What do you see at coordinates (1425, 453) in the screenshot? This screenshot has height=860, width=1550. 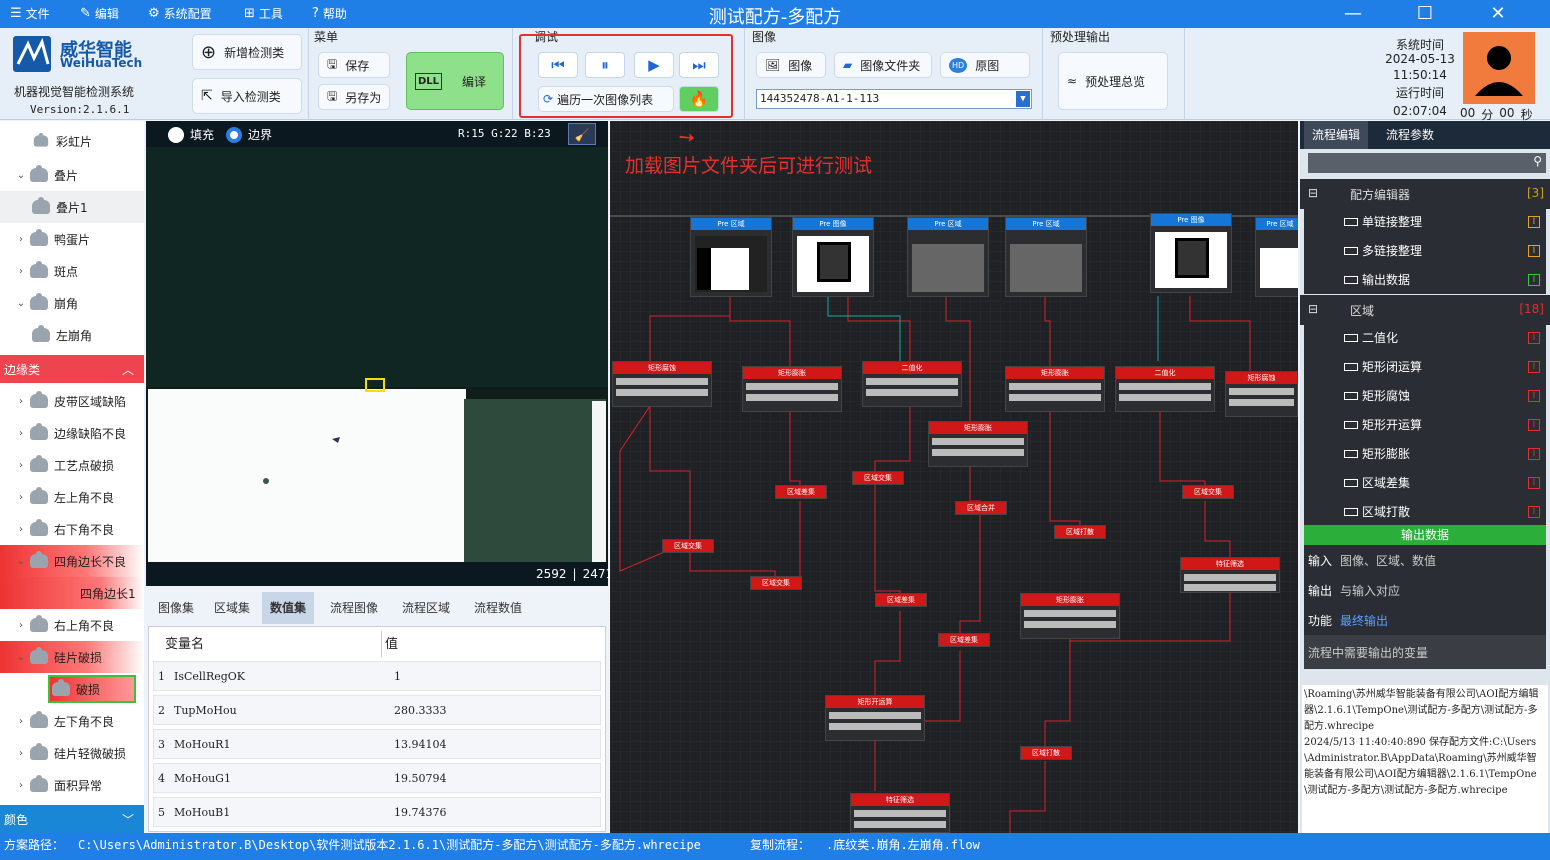 I see `tool-item: 矩形膨胀 I` at bounding box center [1425, 453].